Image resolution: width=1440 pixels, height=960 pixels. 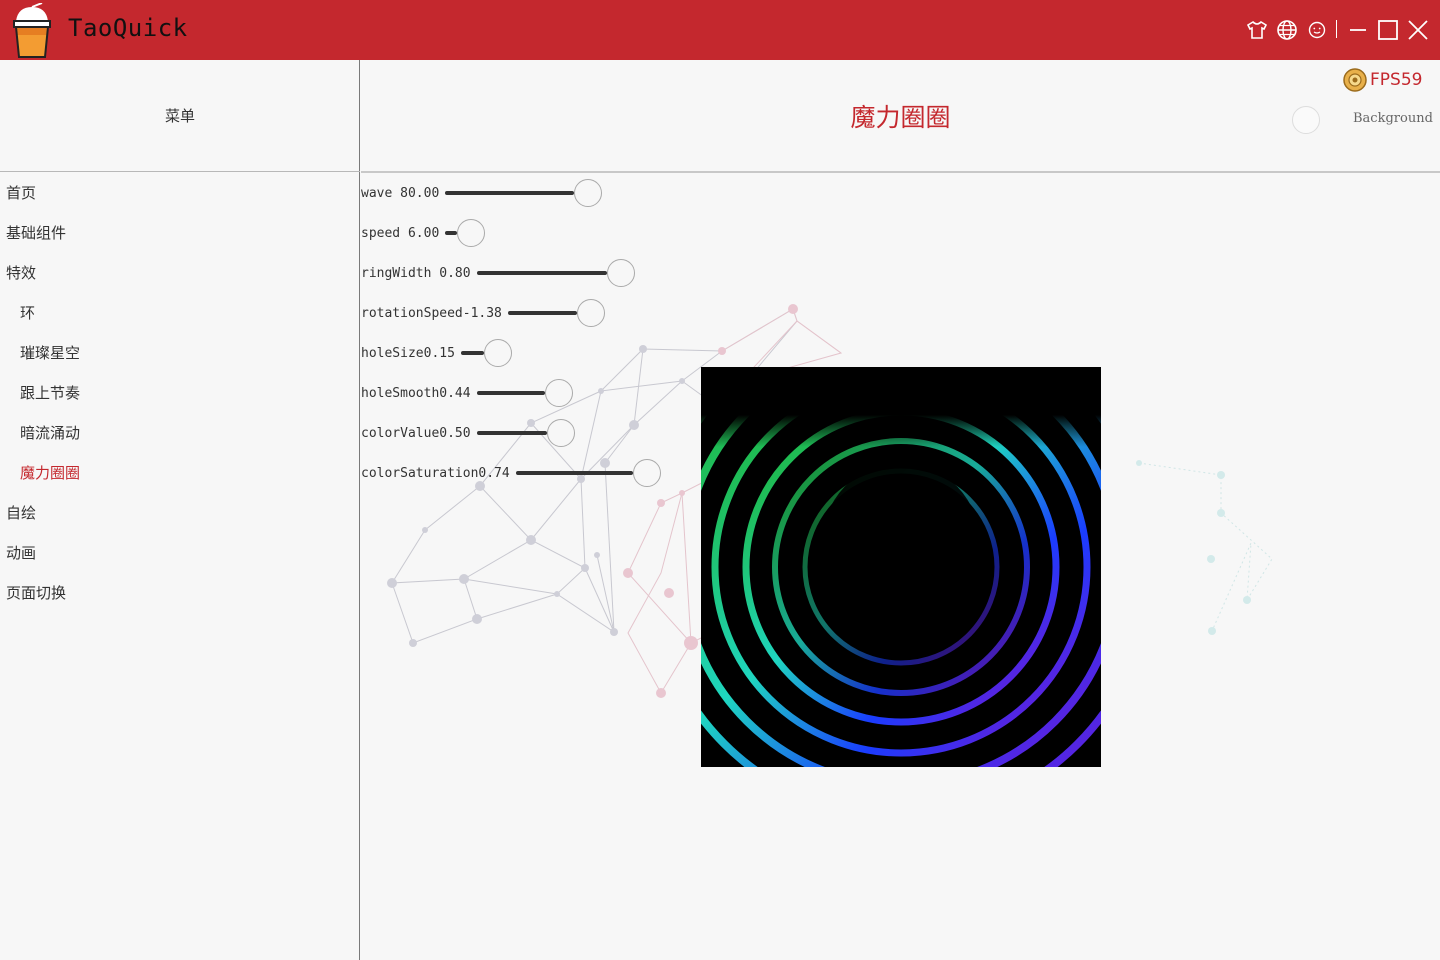 What do you see at coordinates (431, 313) in the screenshot?
I see `slider-label: rotationSpeed-1.38` at bounding box center [431, 313].